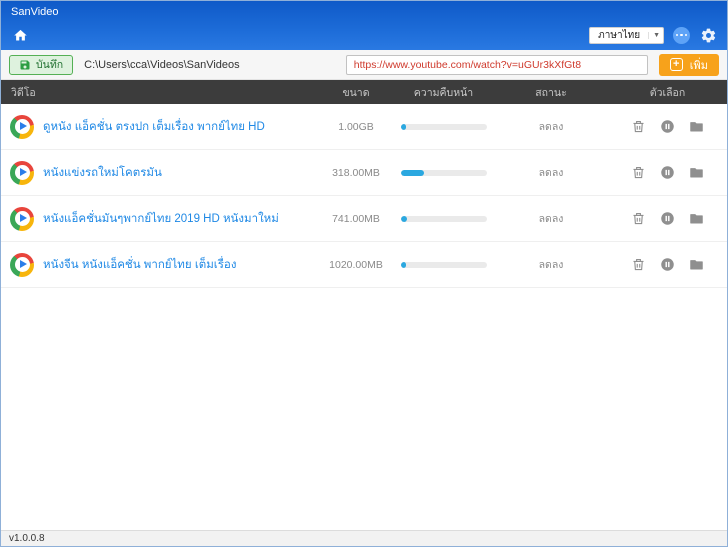 The height and width of the screenshot is (547, 728). What do you see at coordinates (356, 126) in the screenshot?
I see `video-size: 1.00GB` at bounding box center [356, 126].